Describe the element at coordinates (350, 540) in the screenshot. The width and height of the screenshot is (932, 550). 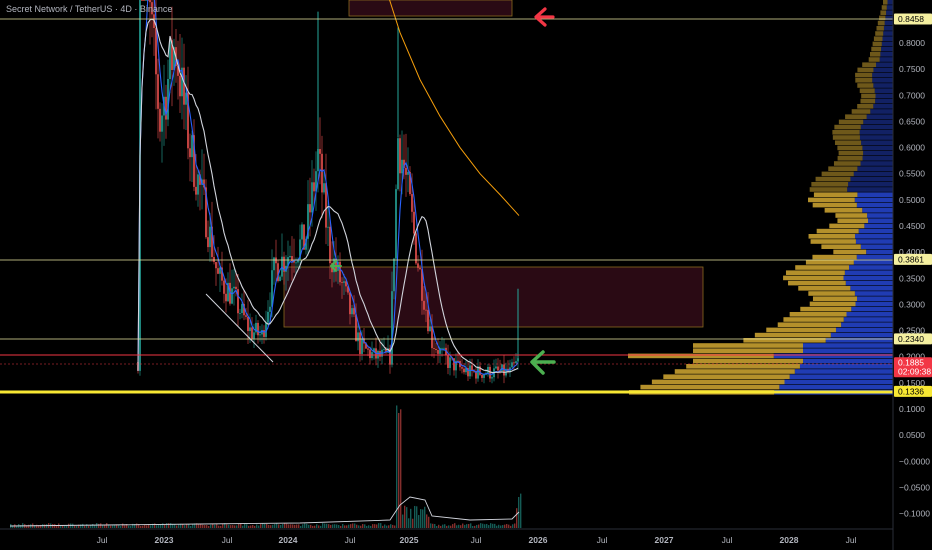
I see `time-tick-label: Jul` at that location.